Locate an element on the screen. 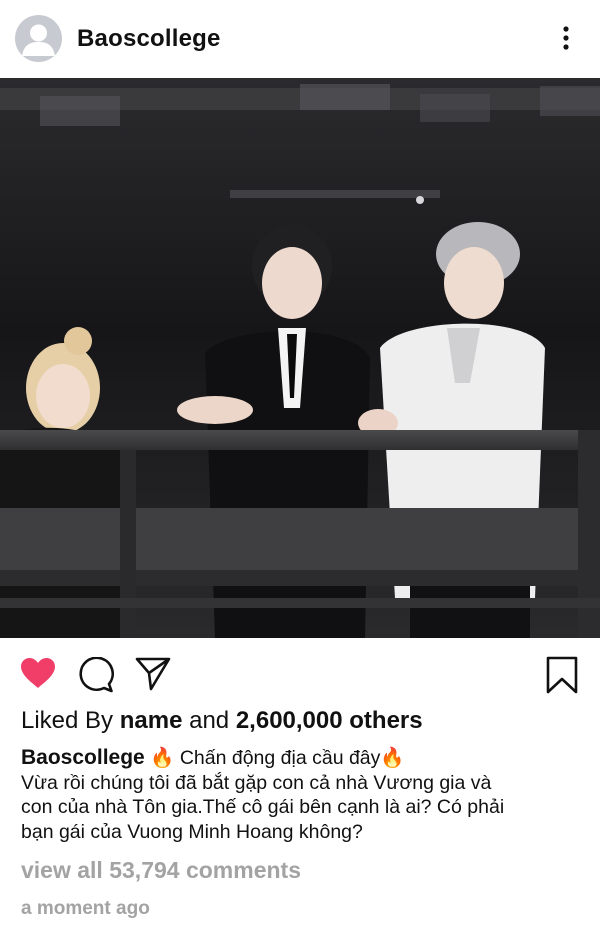 The height and width of the screenshot is (938, 600). post-timestamp: a moment ago is located at coordinates (85, 908).